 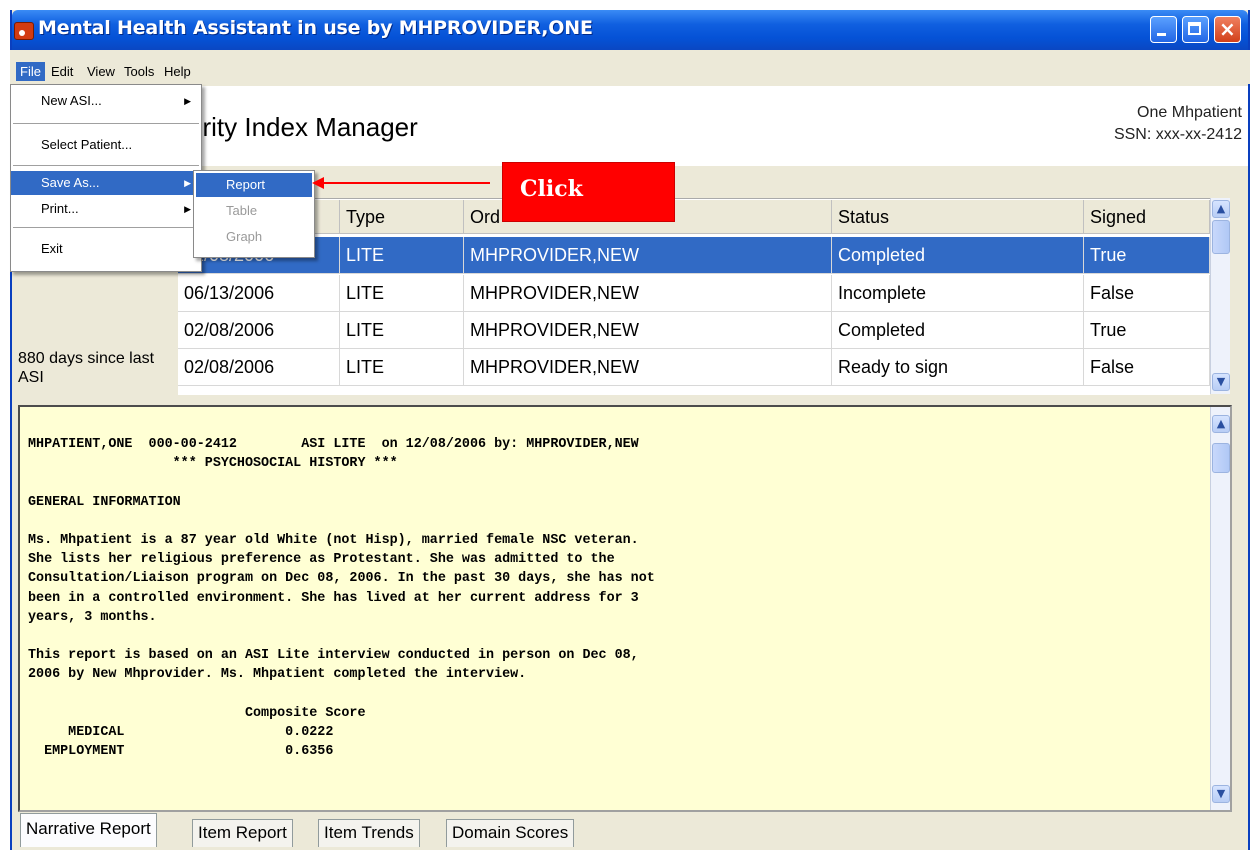 I want to click on grid-header-signed: Signed, so click(x=1147, y=217).